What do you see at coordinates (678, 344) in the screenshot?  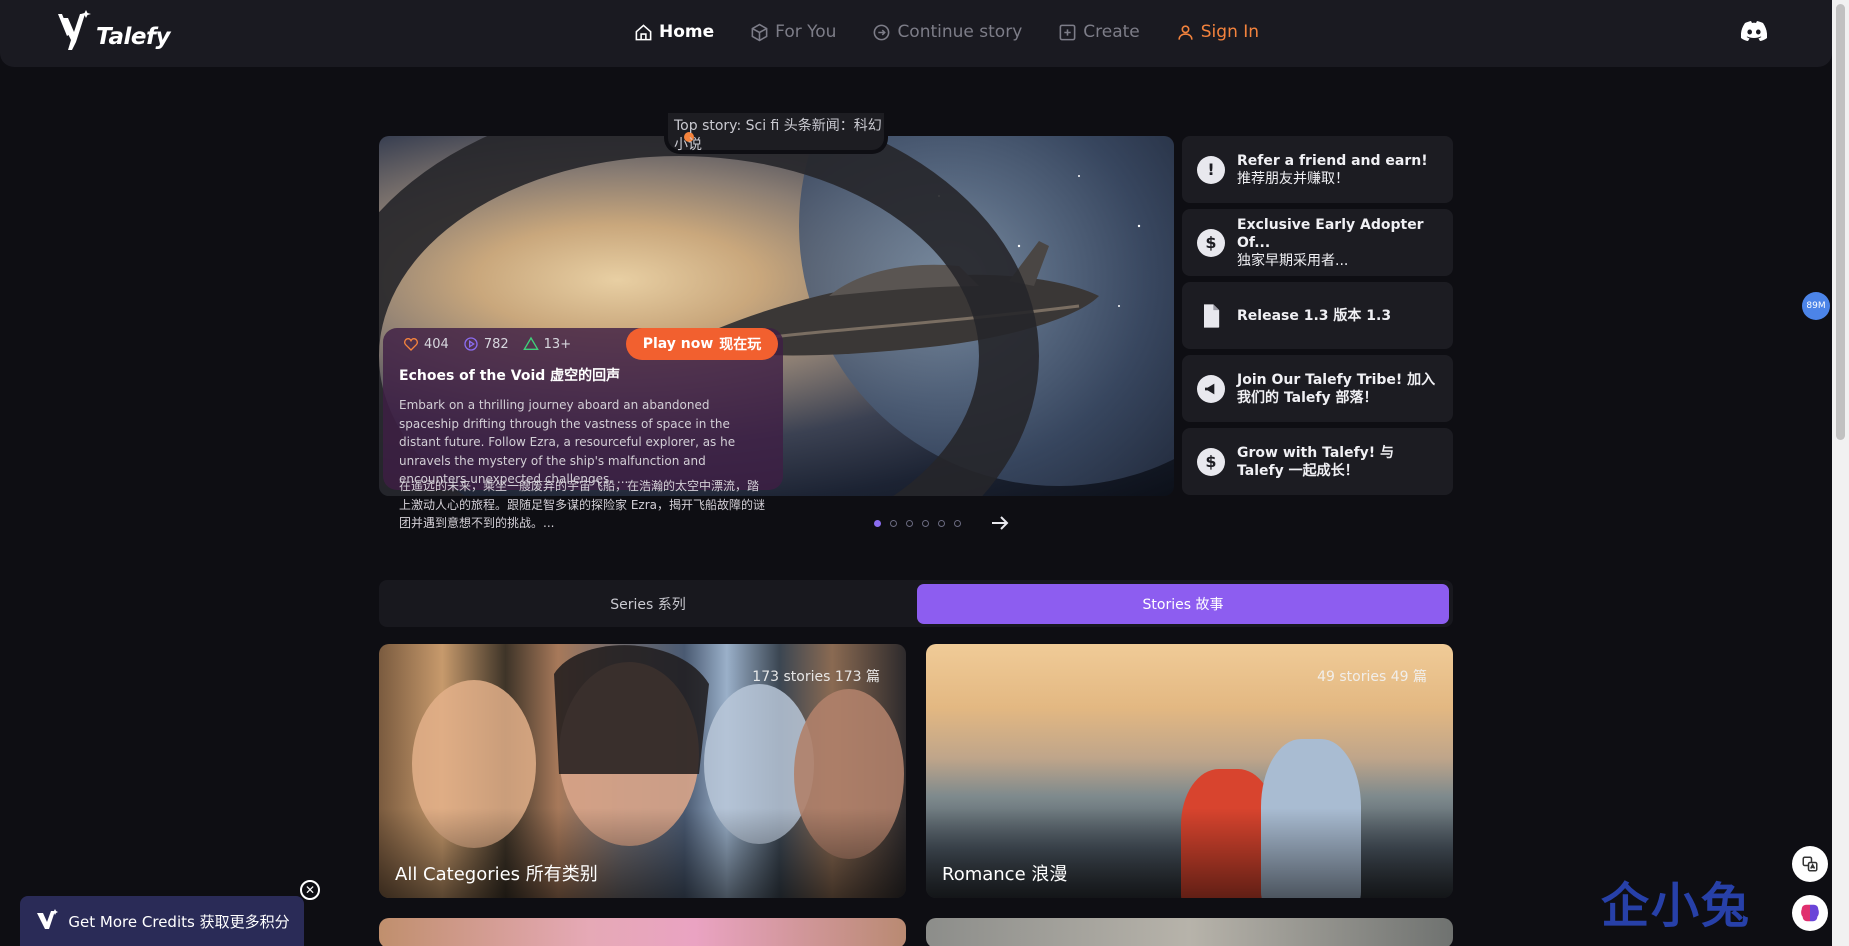 I see `play-now-label: Play now` at bounding box center [678, 344].